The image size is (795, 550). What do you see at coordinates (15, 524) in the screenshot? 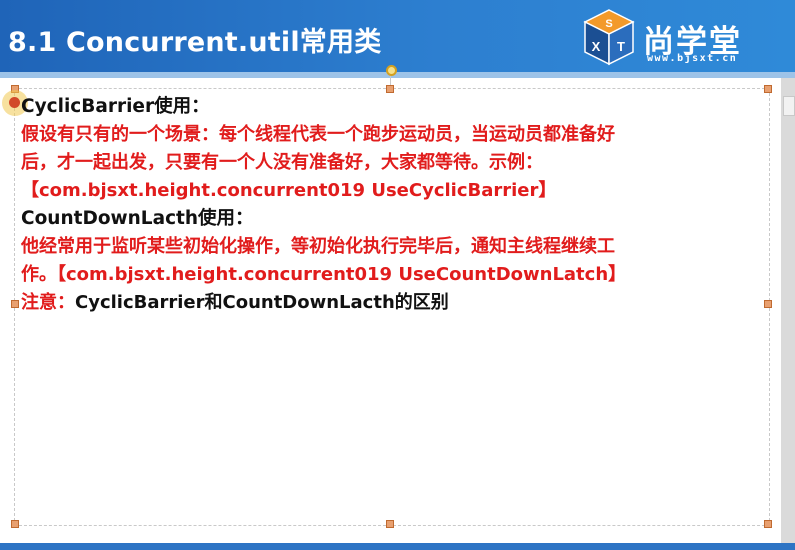
I see `resize-handle-bottom-left` at bounding box center [15, 524].